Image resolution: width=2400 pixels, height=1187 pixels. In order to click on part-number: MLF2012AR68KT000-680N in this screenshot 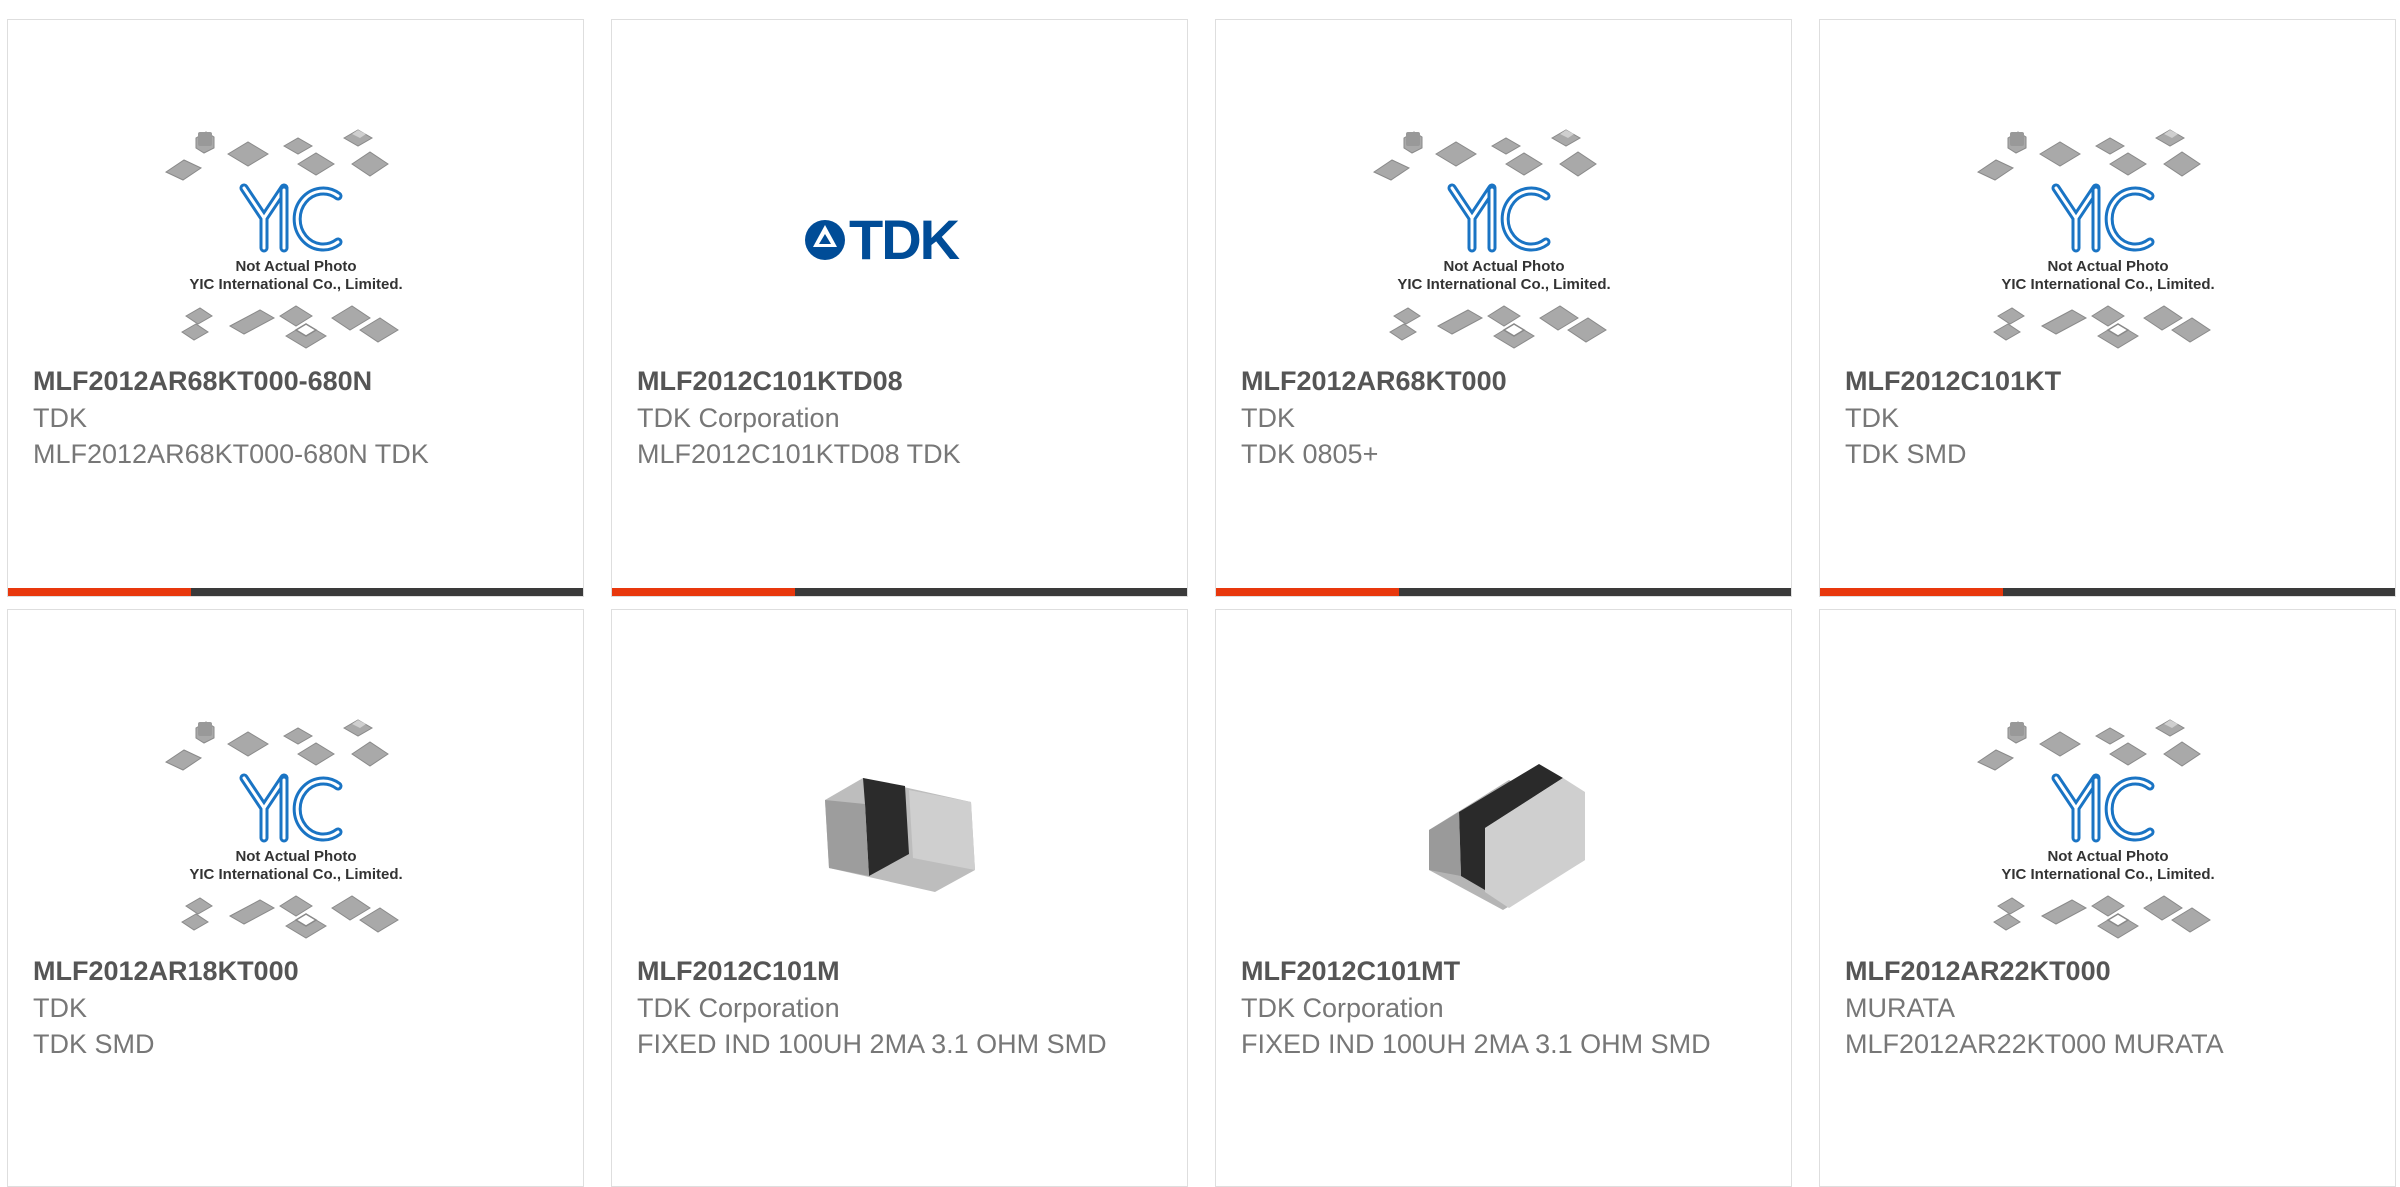, I will do `click(298, 381)`.